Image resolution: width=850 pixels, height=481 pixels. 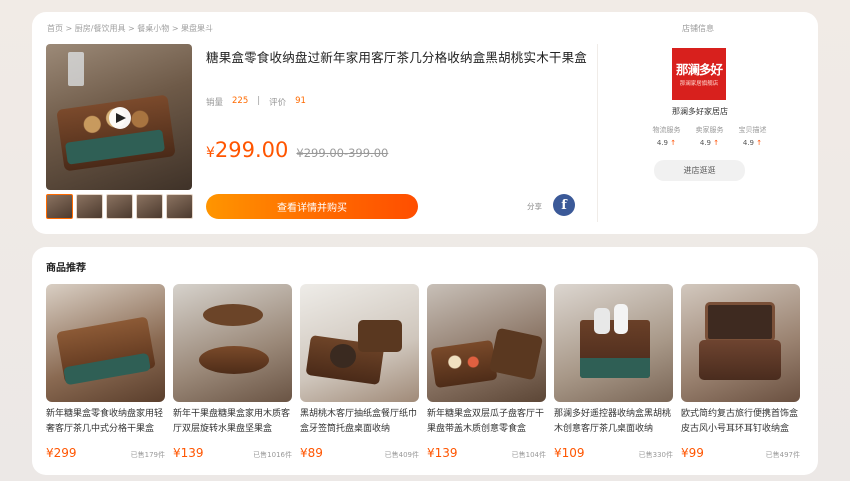 I want to click on thumbnail-strip, so click(x=119, y=206).